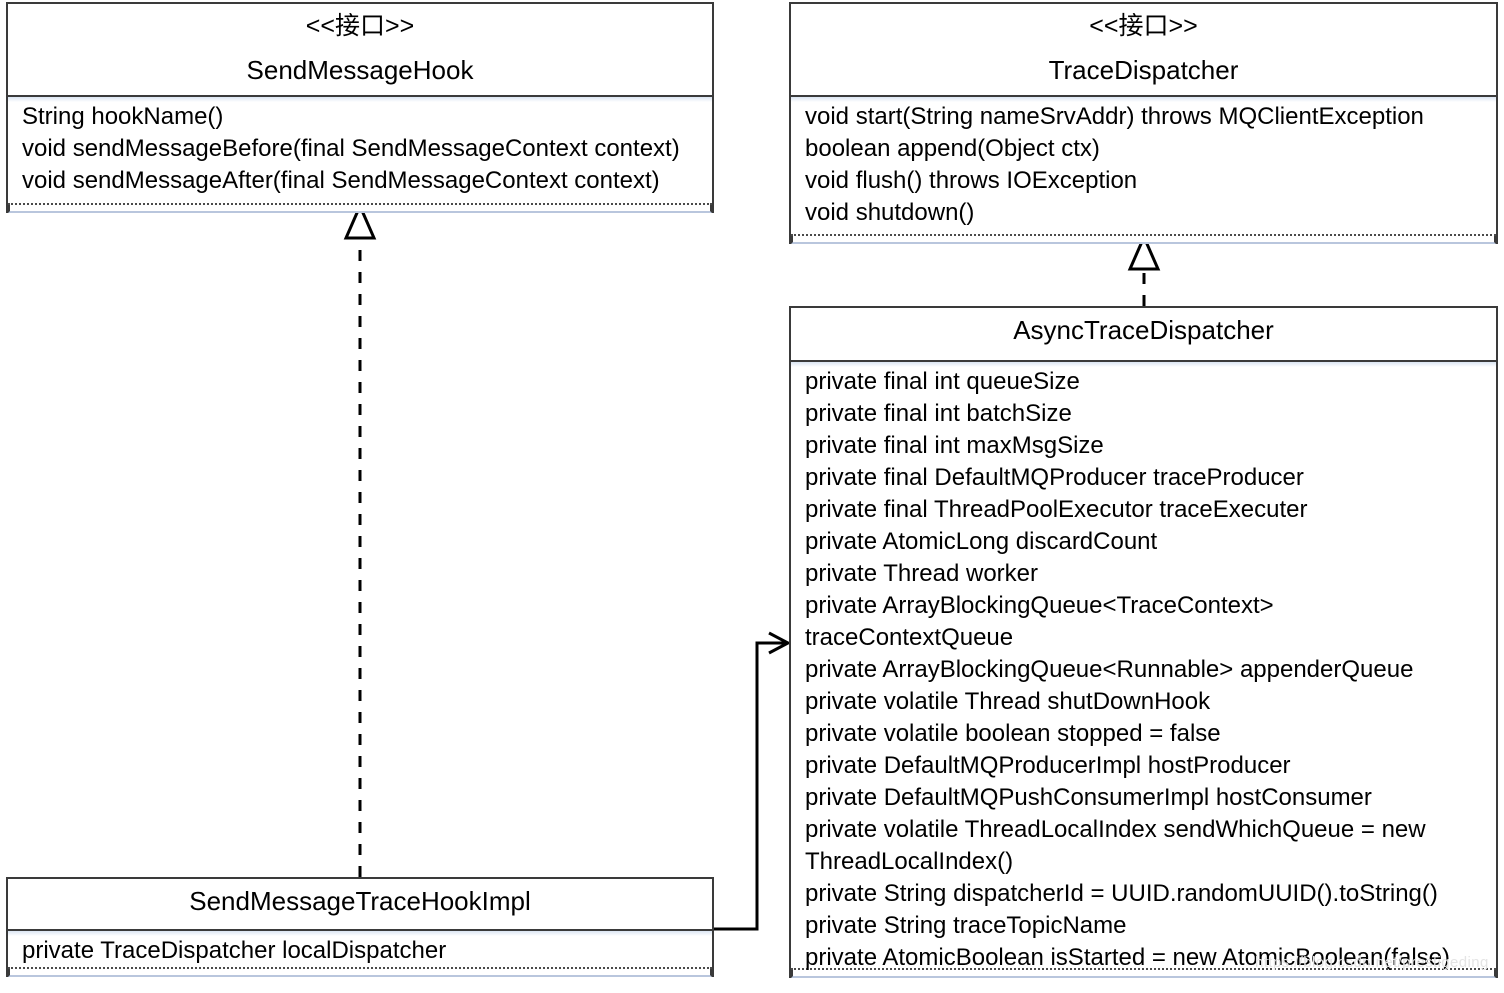 The height and width of the screenshot is (993, 1504). I want to click on realization-dispatcher-async, so click(1144, 269).